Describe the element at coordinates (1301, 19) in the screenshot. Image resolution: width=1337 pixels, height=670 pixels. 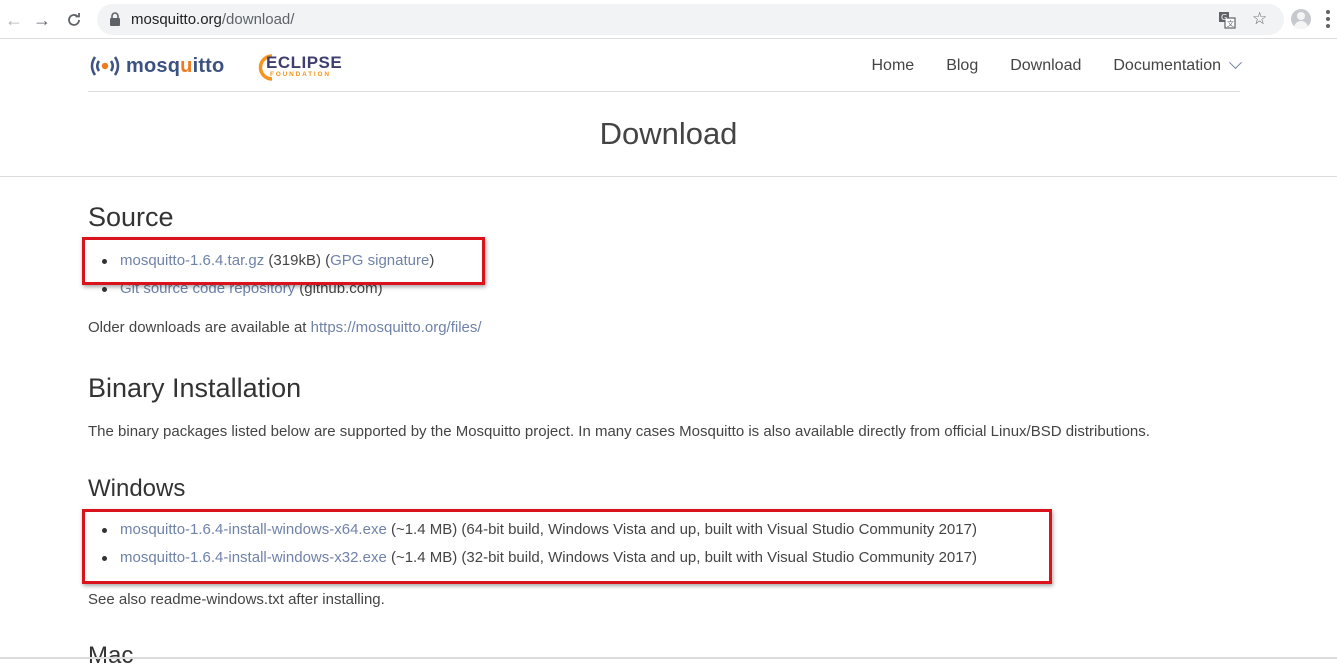
I see `profile-icon` at that location.